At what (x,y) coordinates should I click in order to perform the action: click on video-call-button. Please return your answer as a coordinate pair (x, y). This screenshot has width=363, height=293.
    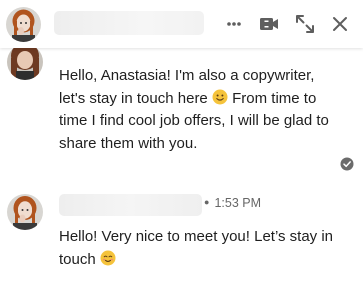
    Looking at the image, I should click on (269, 24).